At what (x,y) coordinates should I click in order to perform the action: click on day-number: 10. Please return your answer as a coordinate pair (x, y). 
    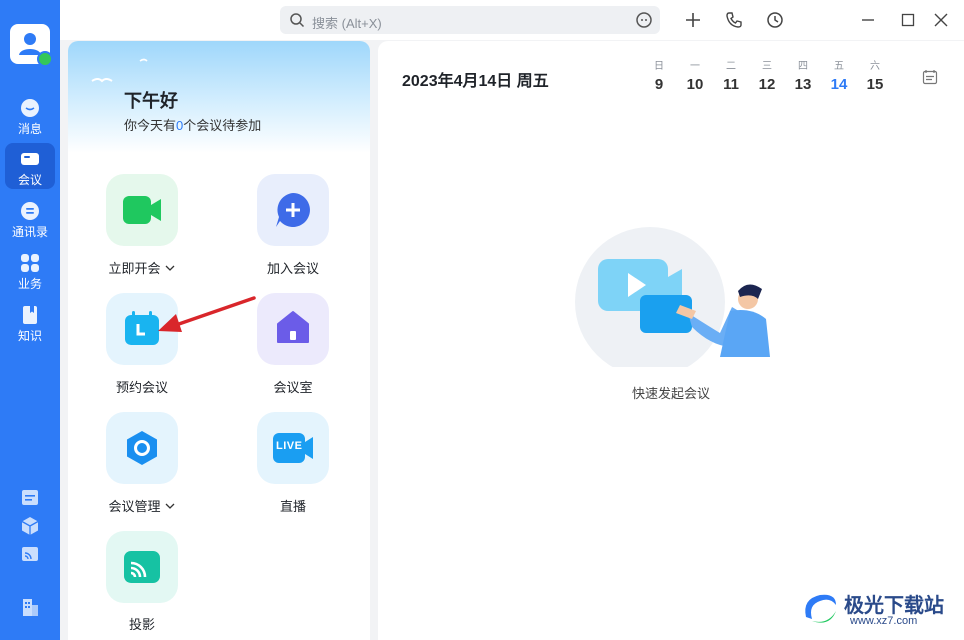
    Looking at the image, I should click on (695, 84).